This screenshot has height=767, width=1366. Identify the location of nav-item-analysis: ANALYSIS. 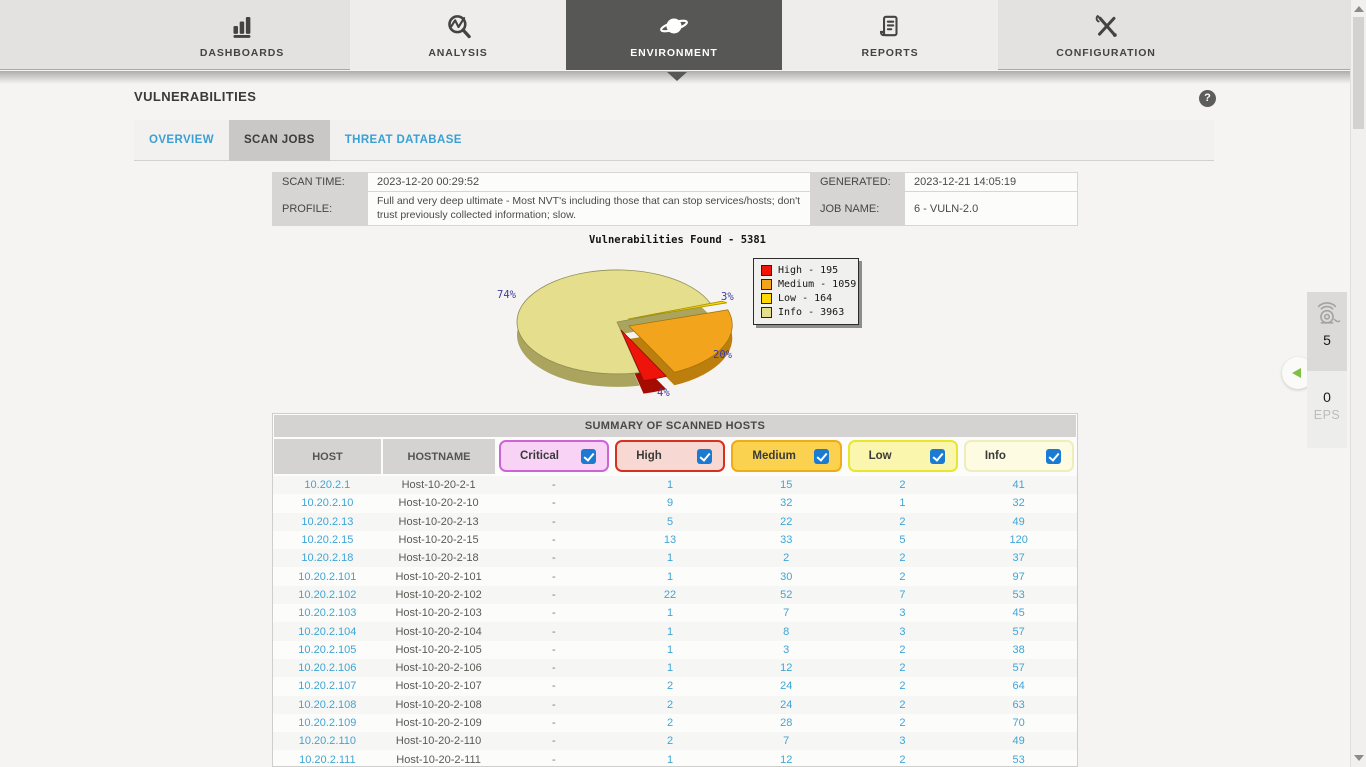
(458, 35).